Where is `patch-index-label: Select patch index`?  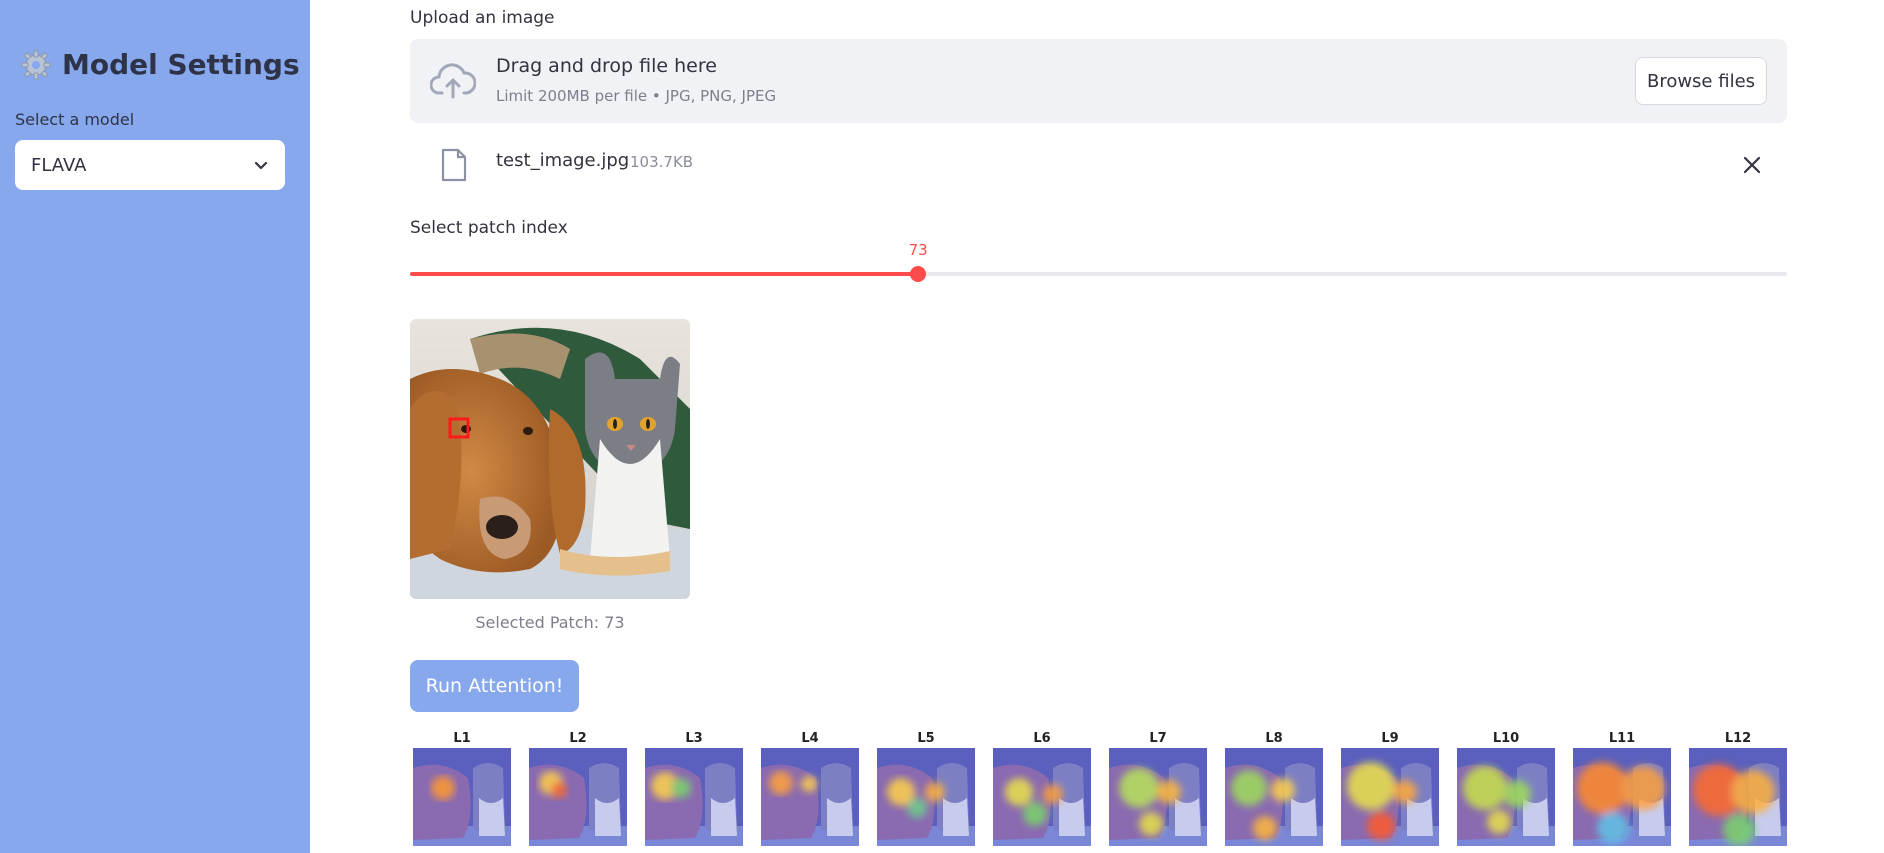 patch-index-label: Select patch index is located at coordinates (489, 228).